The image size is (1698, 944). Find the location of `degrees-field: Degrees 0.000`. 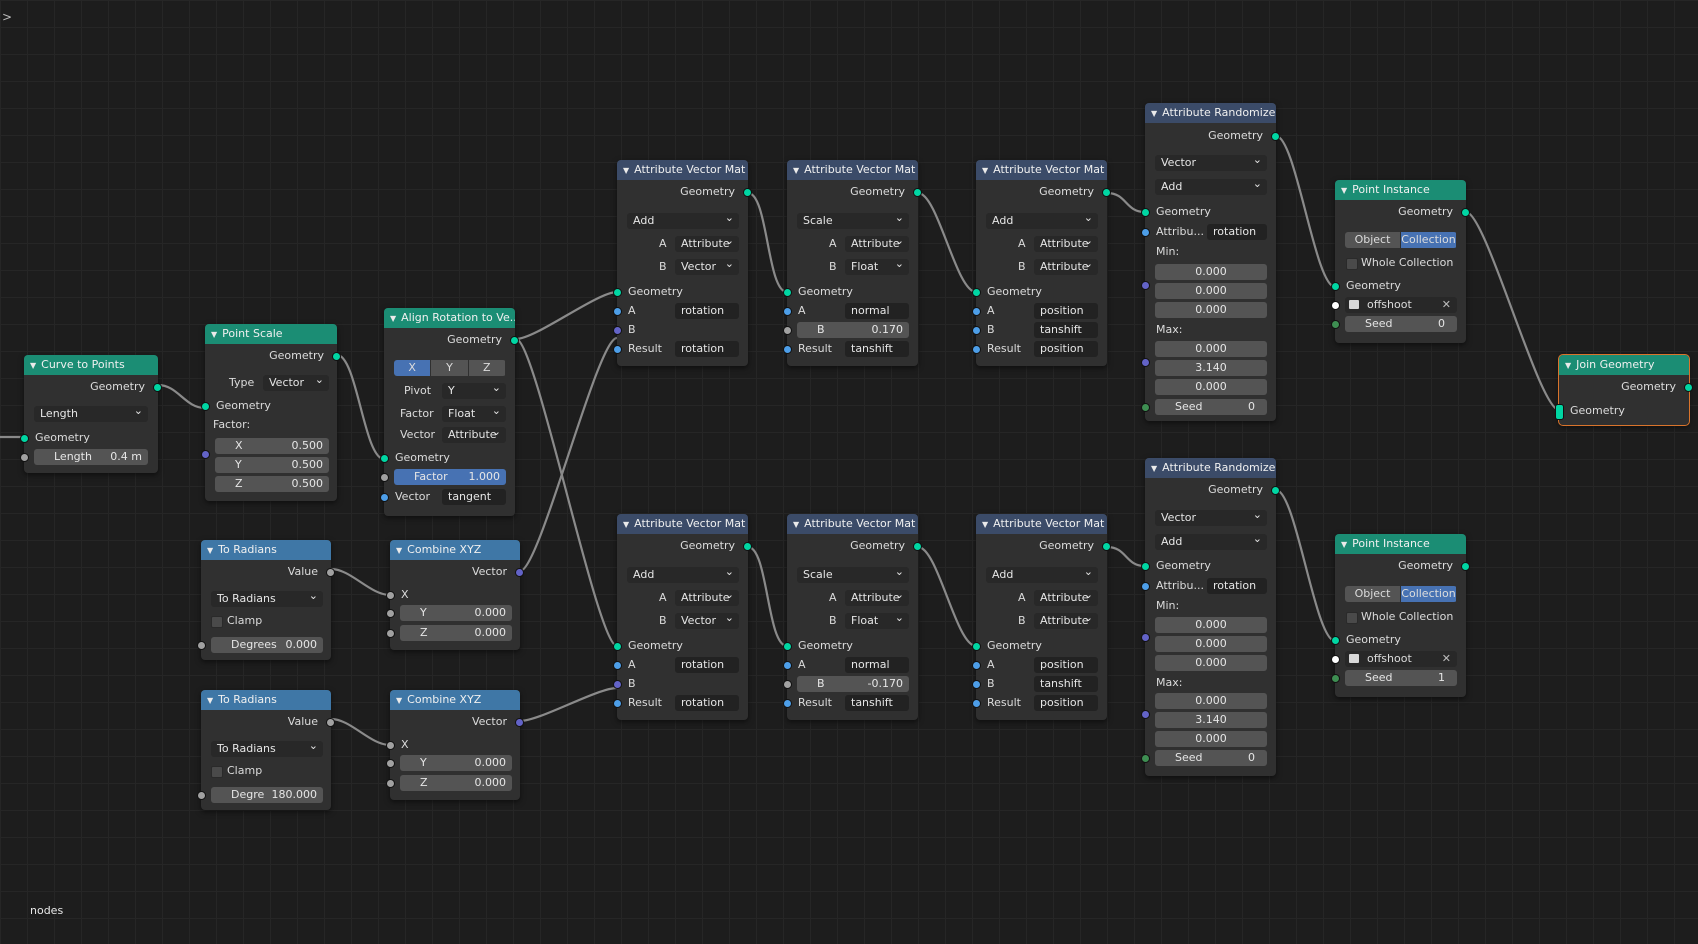

degrees-field: Degrees 0.000 is located at coordinates (267, 645).